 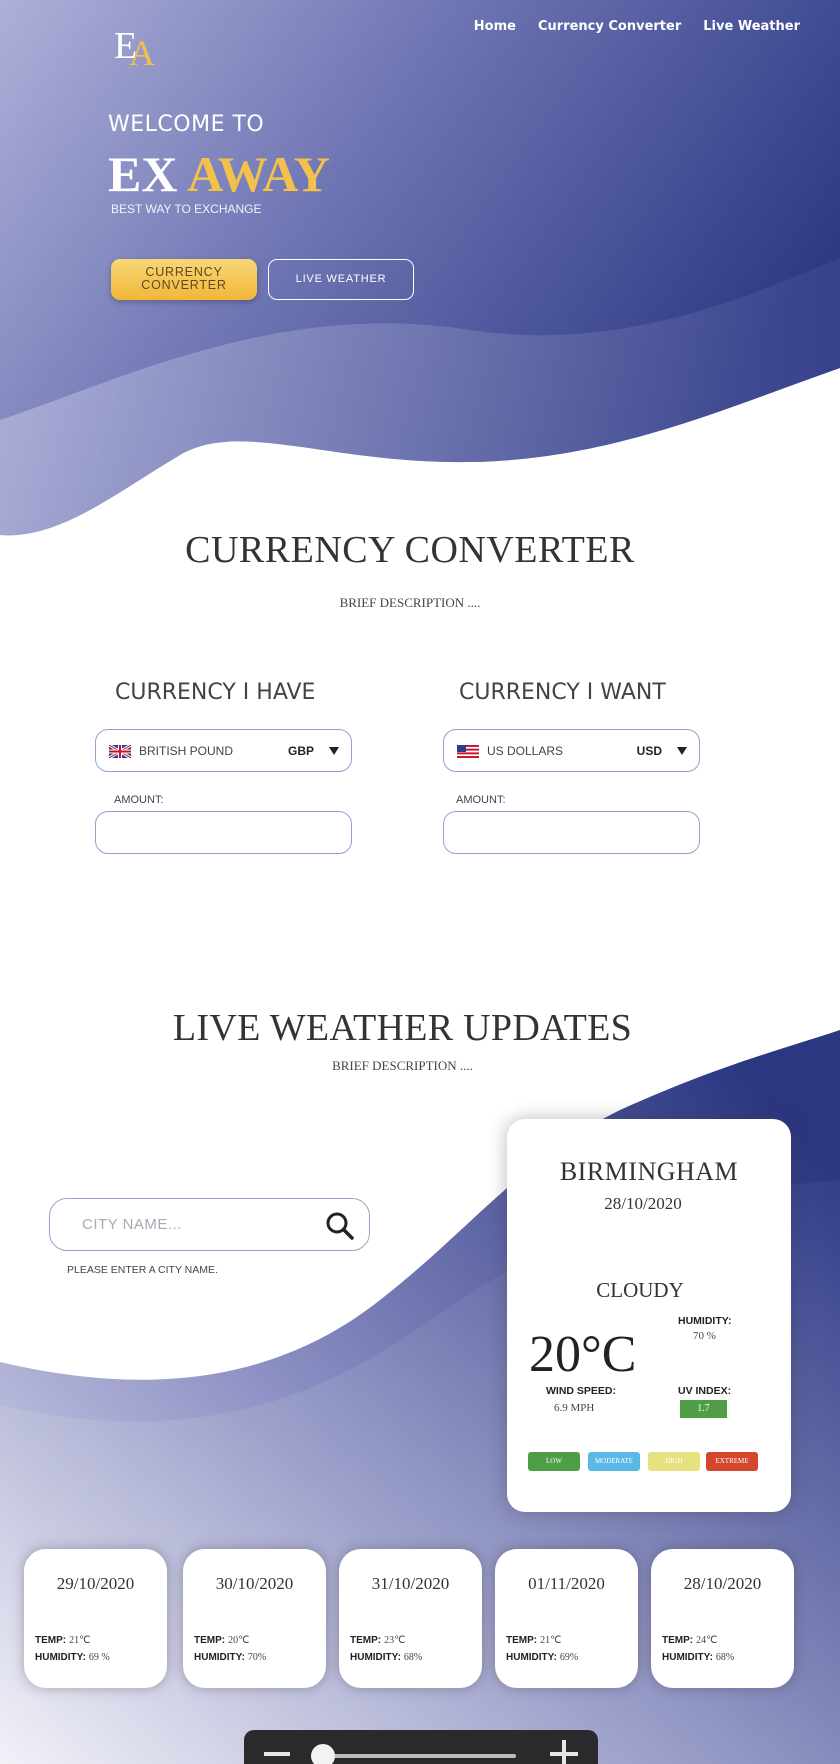 I want to click on wind-speed-value: 6.9 MPH, so click(x=574, y=1408).